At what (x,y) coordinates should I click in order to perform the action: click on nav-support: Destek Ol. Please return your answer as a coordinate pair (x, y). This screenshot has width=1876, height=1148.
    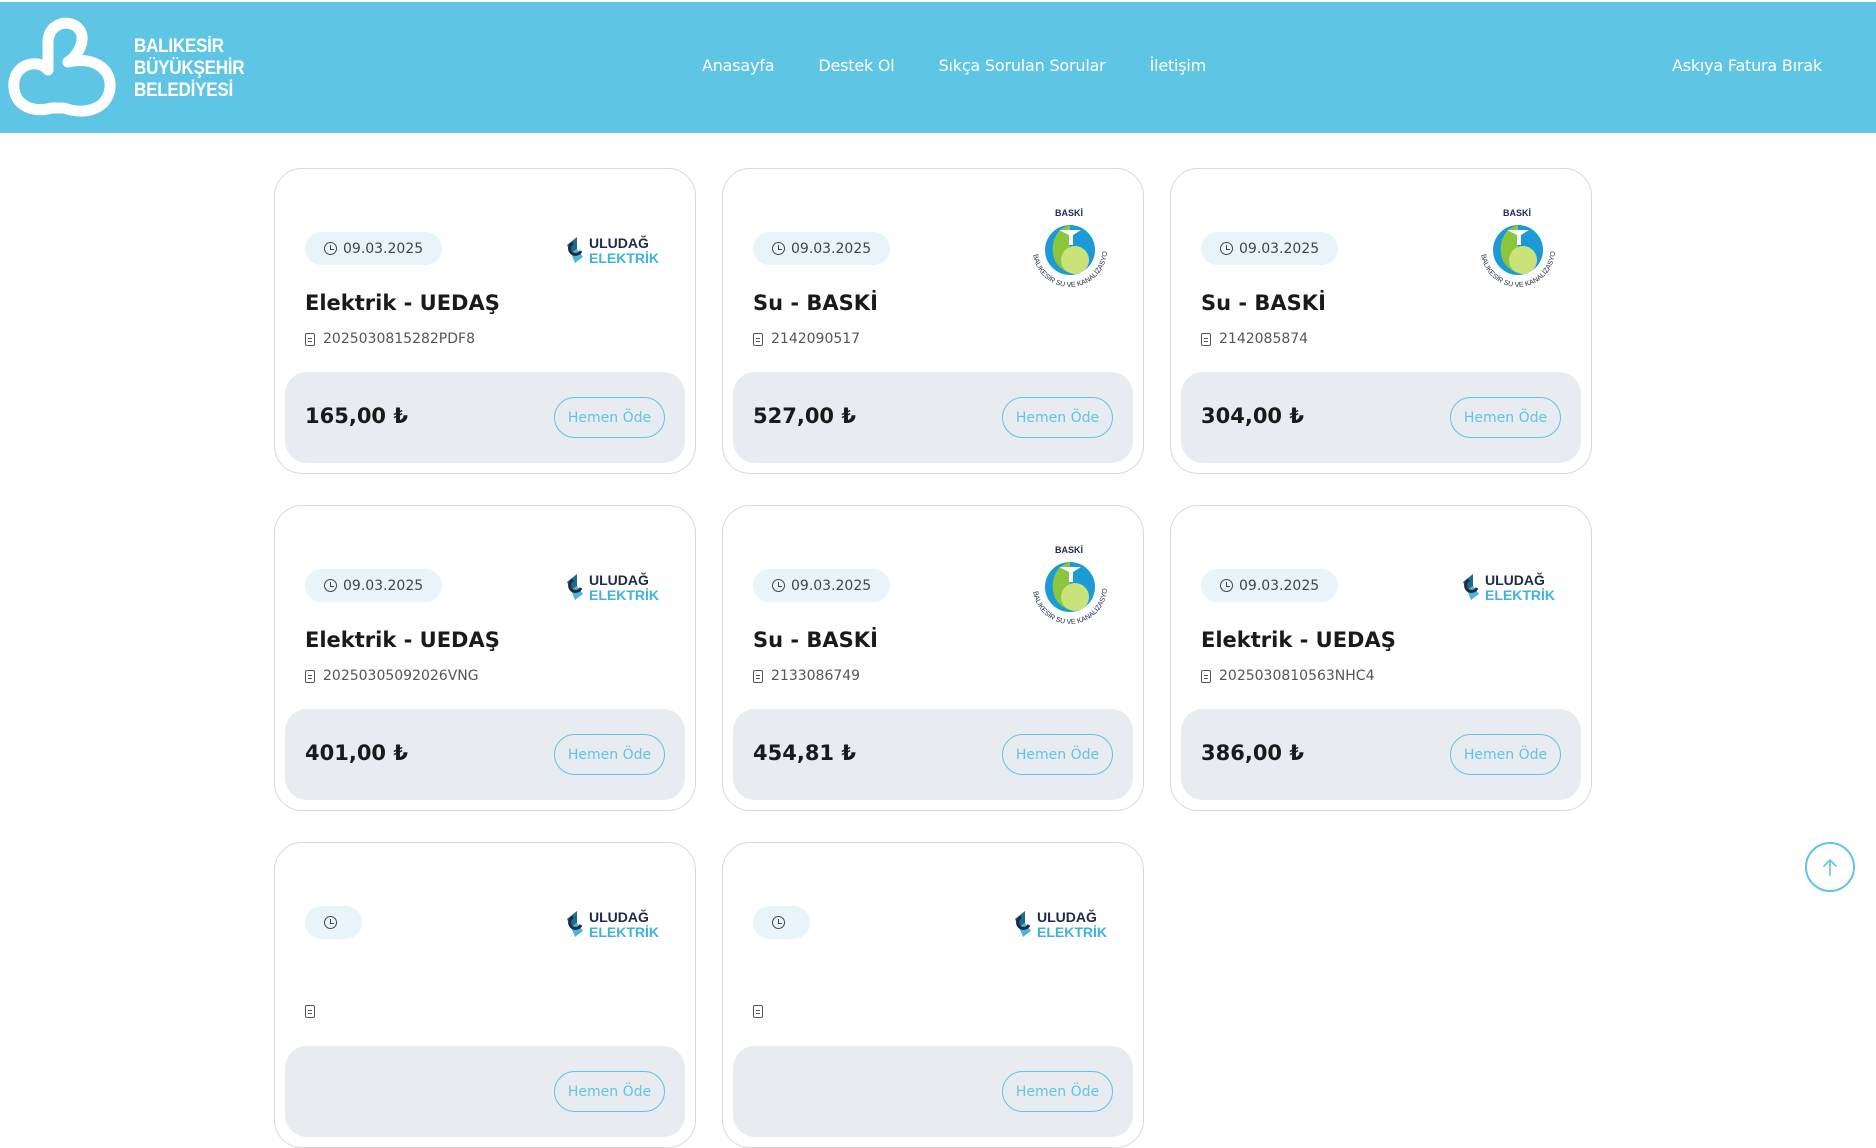
    Looking at the image, I should click on (856, 65).